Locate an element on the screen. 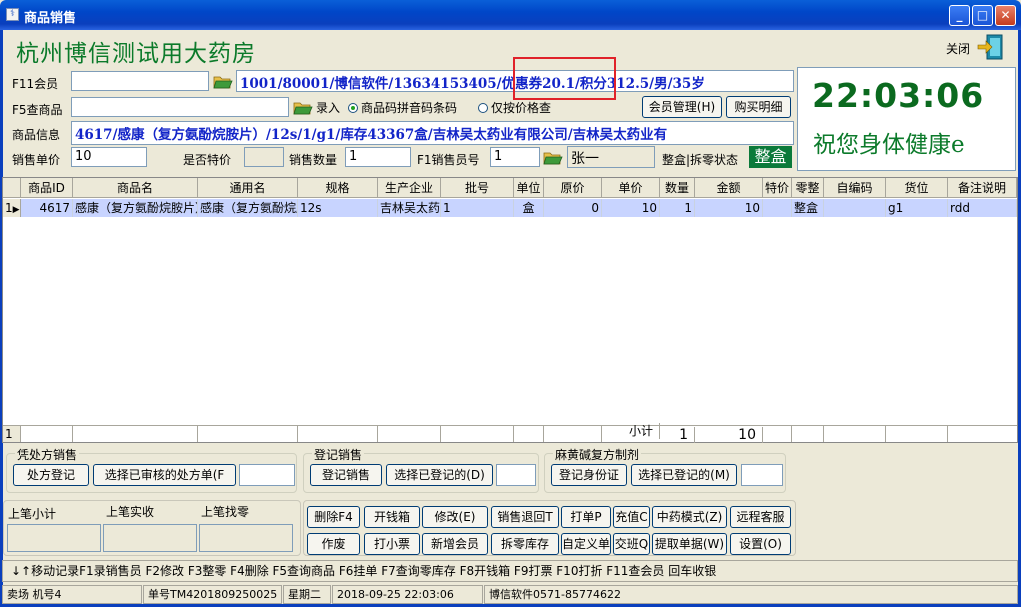  cell-spec: 12s is located at coordinates (338, 208).